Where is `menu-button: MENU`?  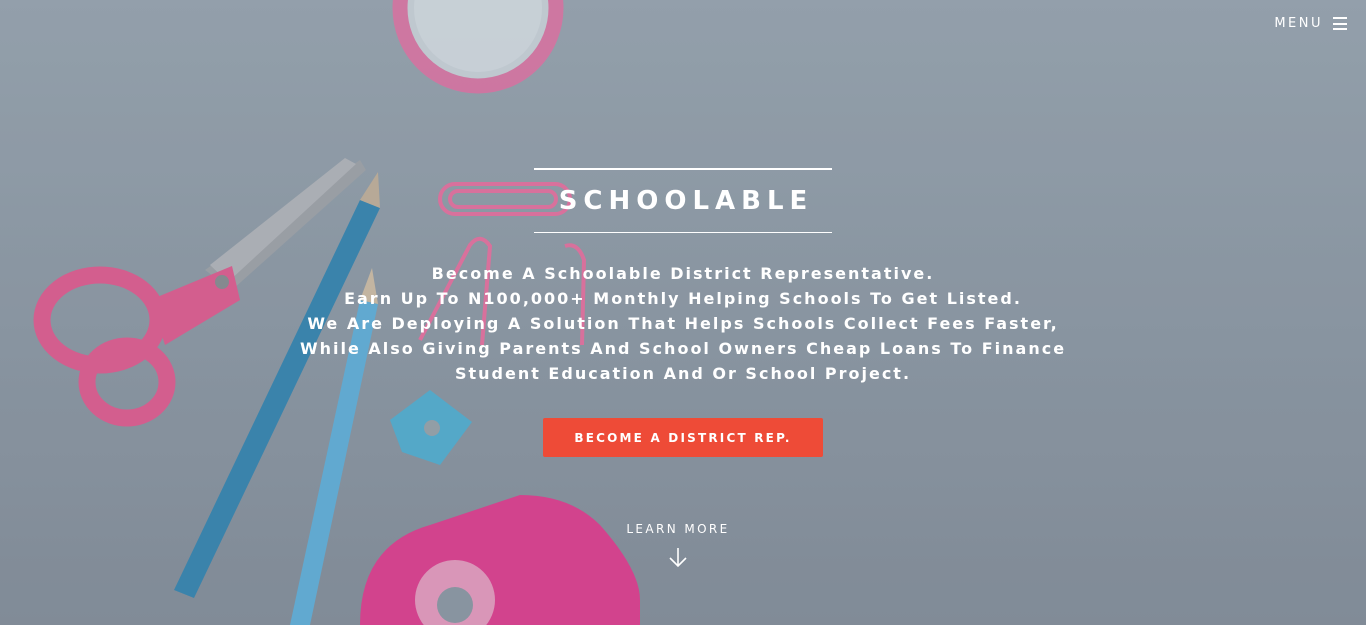 menu-button: MENU is located at coordinates (1310, 23).